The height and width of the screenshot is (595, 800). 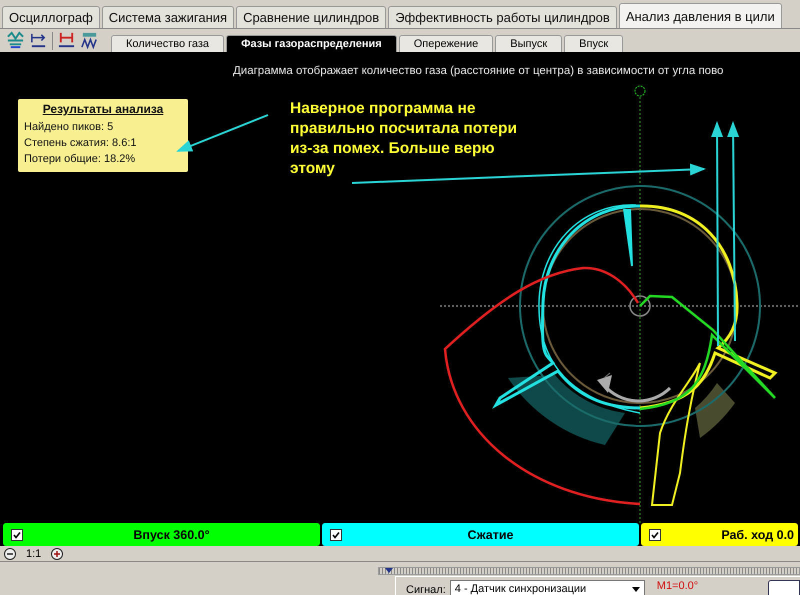 I want to click on results-line: Найдено пиков: 5, so click(x=69, y=127).